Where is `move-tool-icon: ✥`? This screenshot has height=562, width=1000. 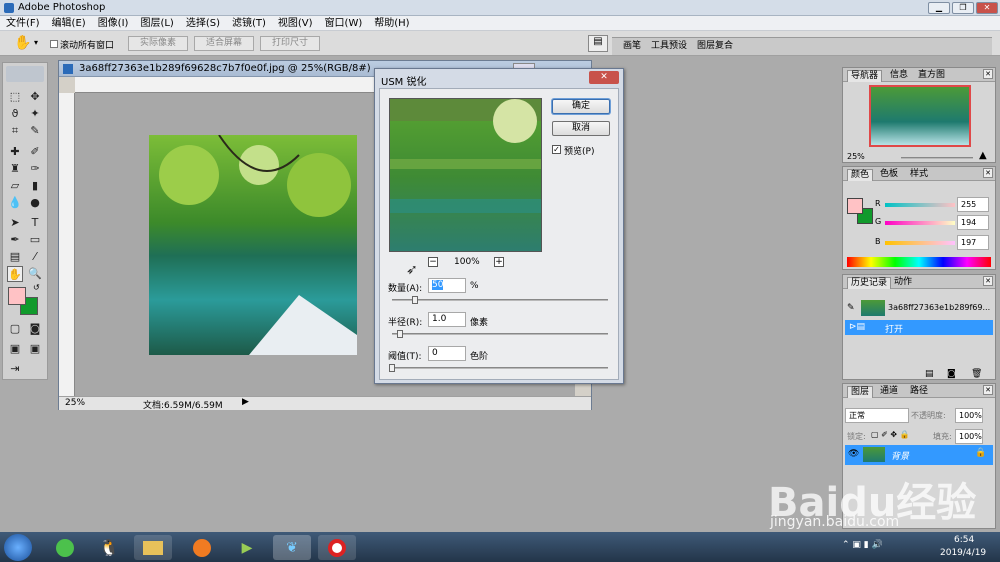 move-tool-icon: ✥ is located at coordinates (35, 97).